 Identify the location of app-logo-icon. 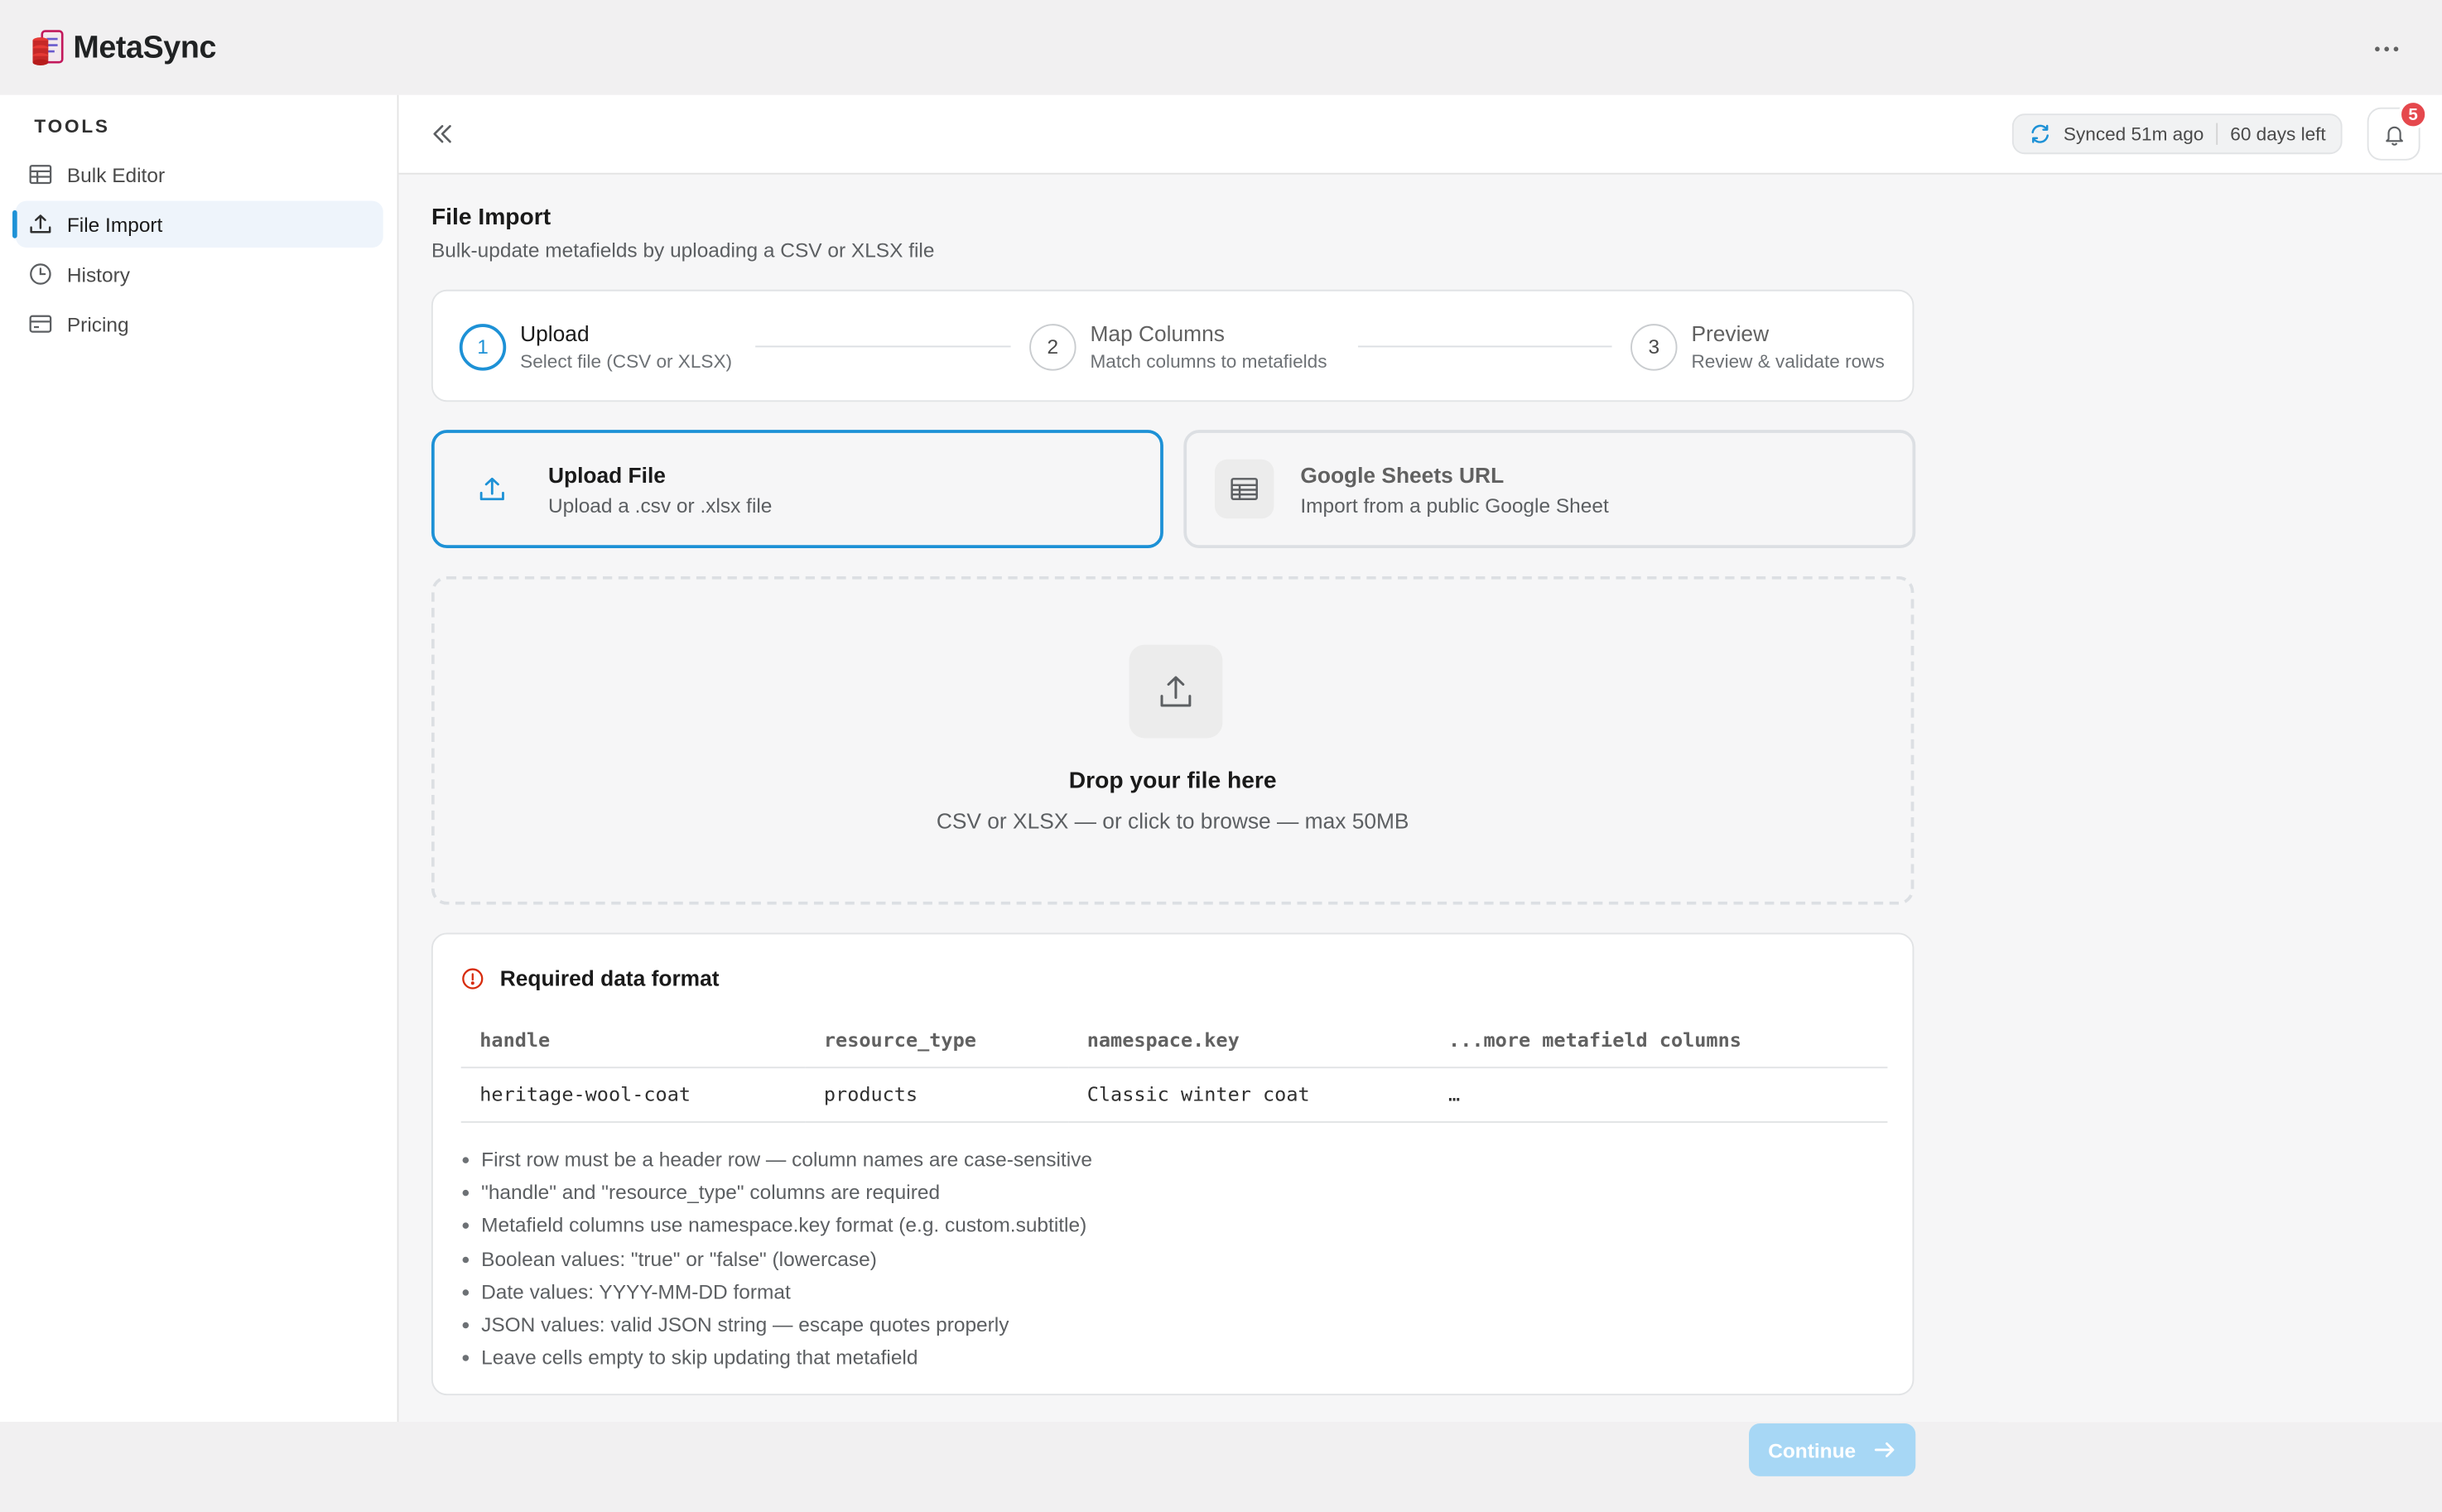
(48, 47).